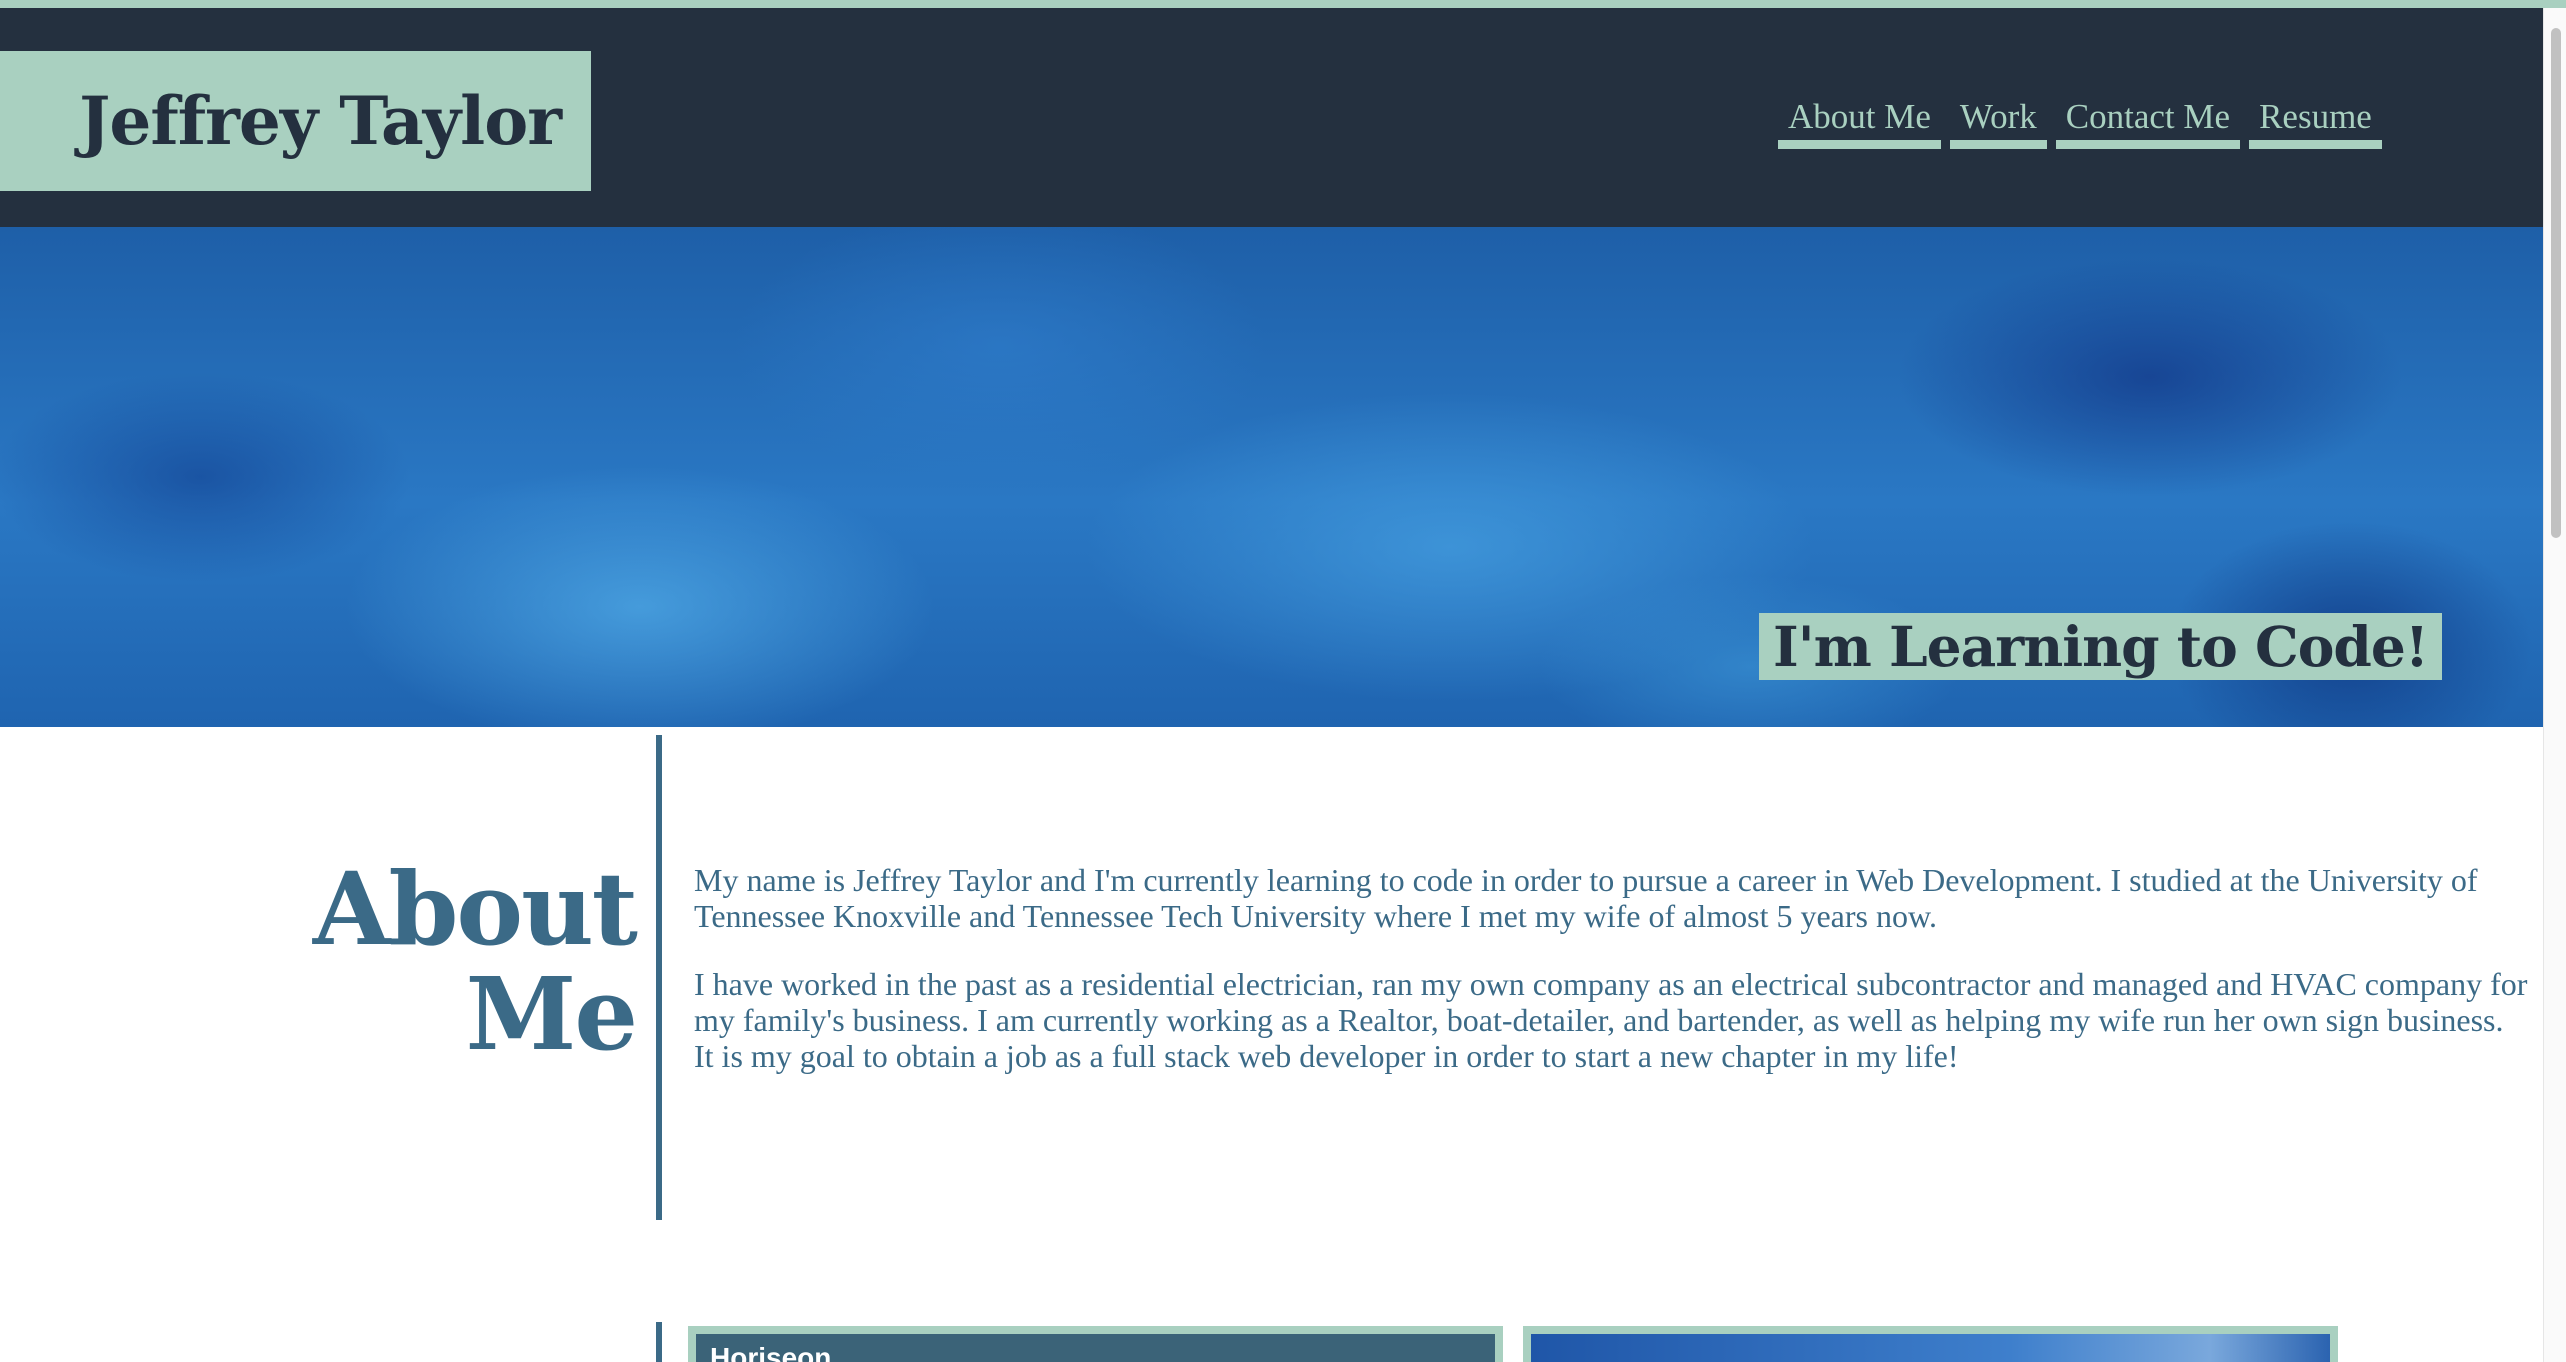  I want to click on main-nav: About Me Work Contact Me Resume, so click(2080, 122).